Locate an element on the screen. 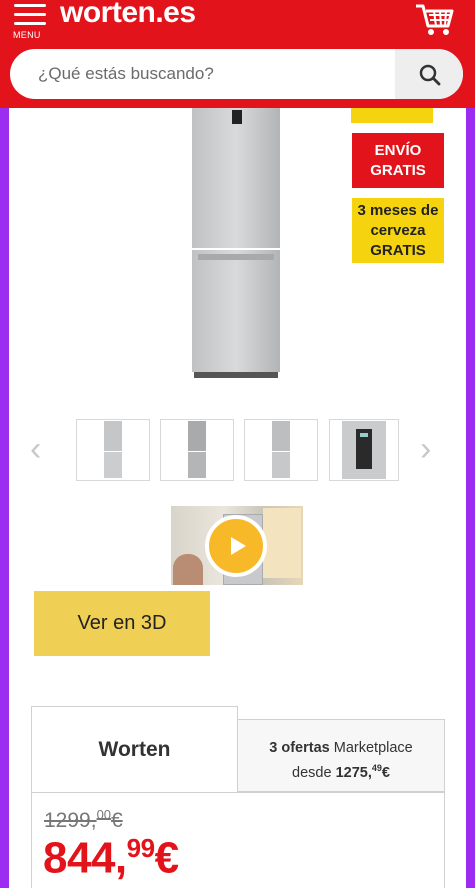  menu-label: MENU is located at coordinates (27, 35).